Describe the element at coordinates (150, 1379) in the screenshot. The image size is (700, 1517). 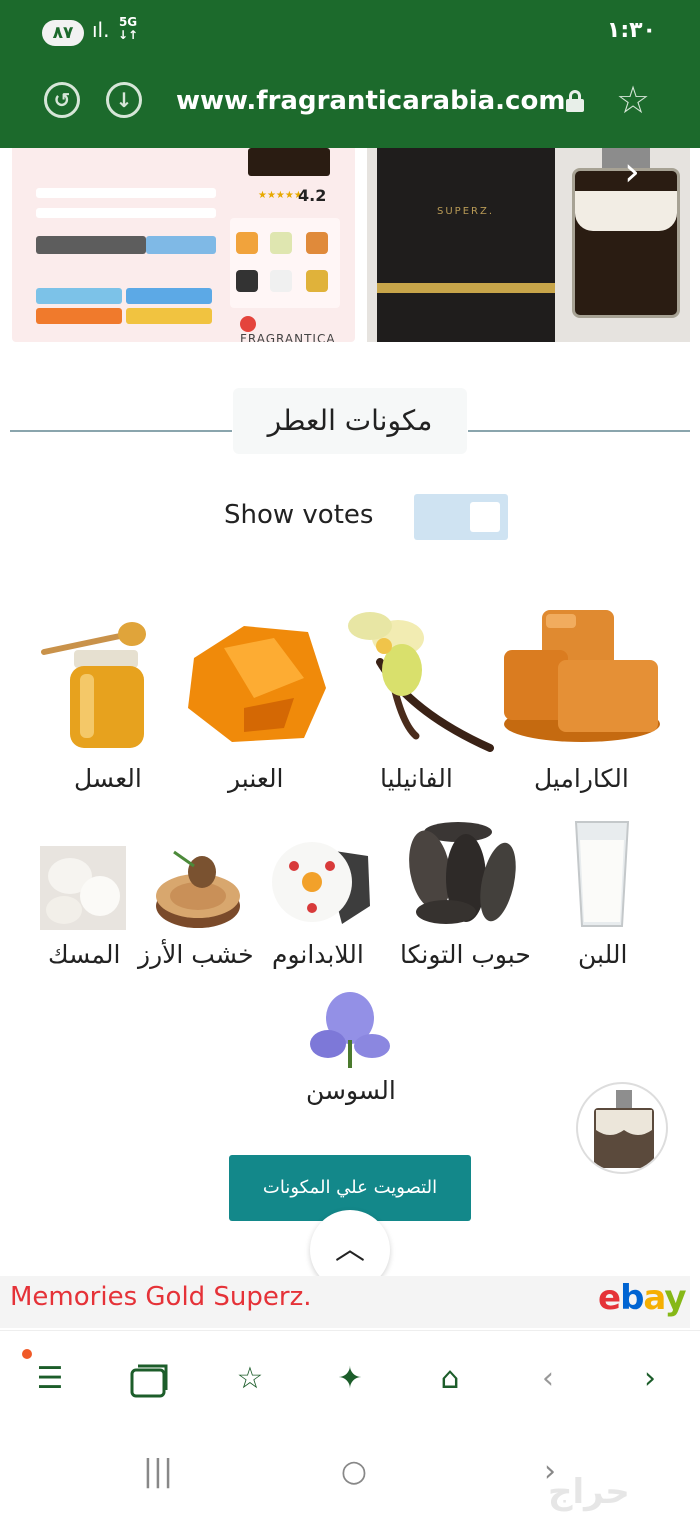
I see `tabs-icon` at that location.